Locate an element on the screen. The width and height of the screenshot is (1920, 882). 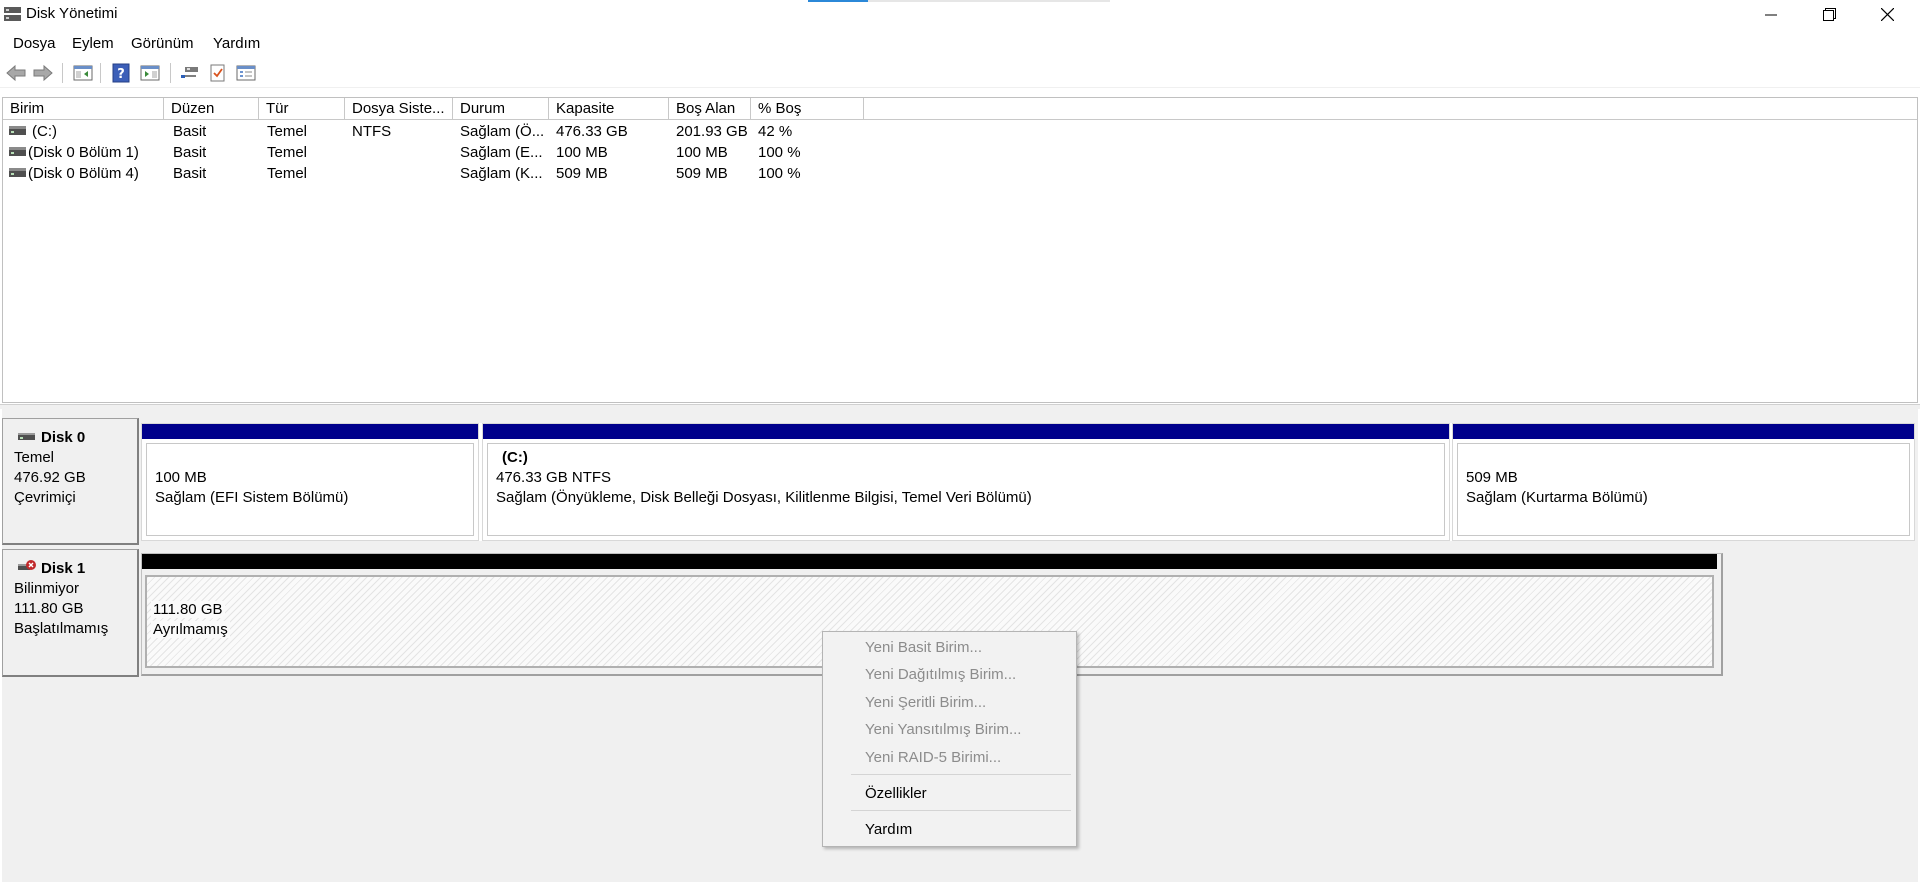
partition-body: 100 MB Sağlam (EFI Sistem Bölümü) is located at coordinates (310, 489).